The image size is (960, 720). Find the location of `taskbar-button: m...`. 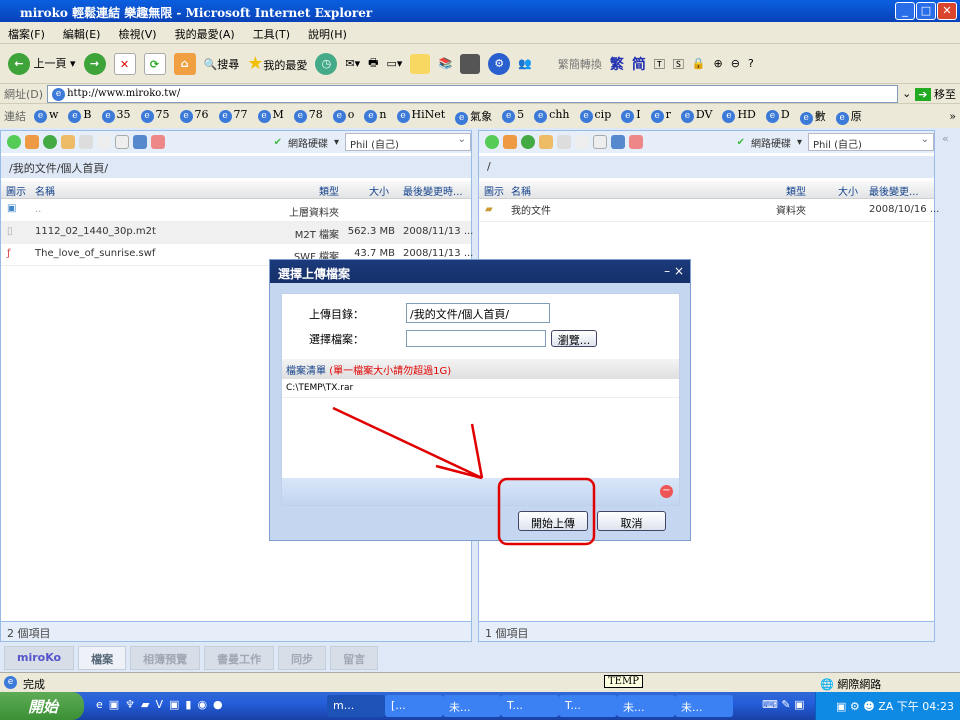

taskbar-button: m... is located at coordinates (356, 706).